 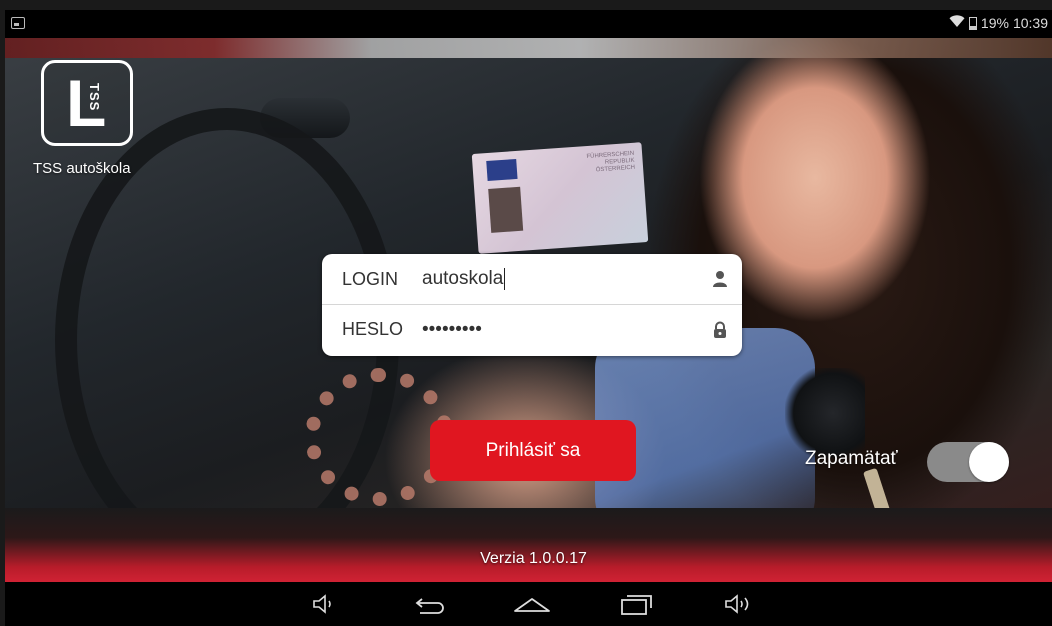 What do you see at coordinates (505, 278) in the screenshot?
I see `text-caret` at bounding box center [505, 278].